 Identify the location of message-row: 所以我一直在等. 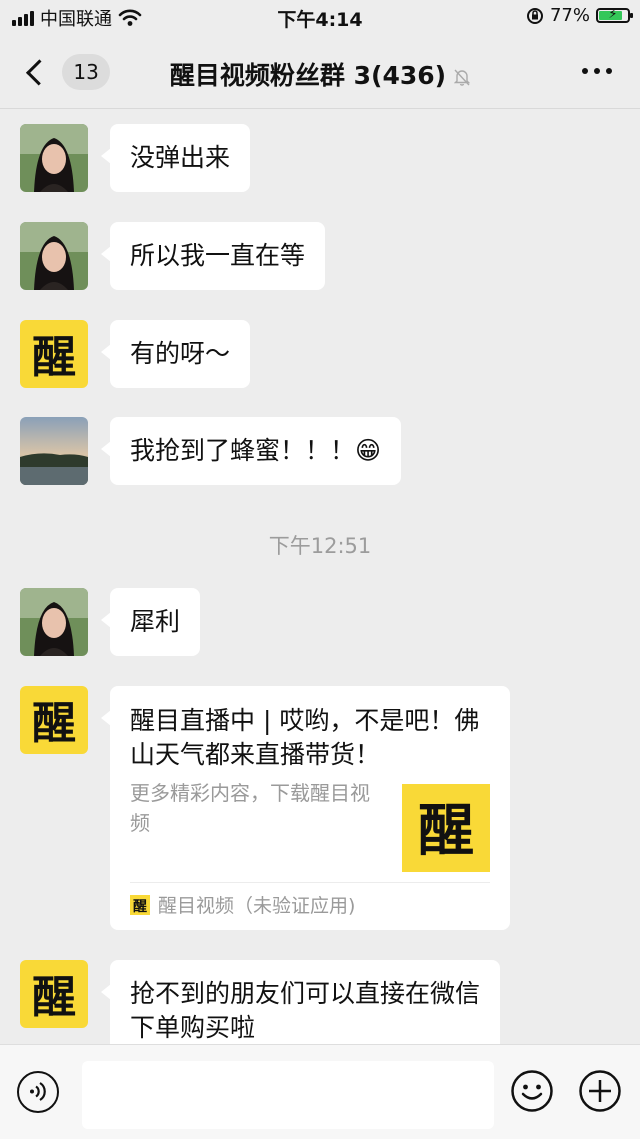
(173, 256).